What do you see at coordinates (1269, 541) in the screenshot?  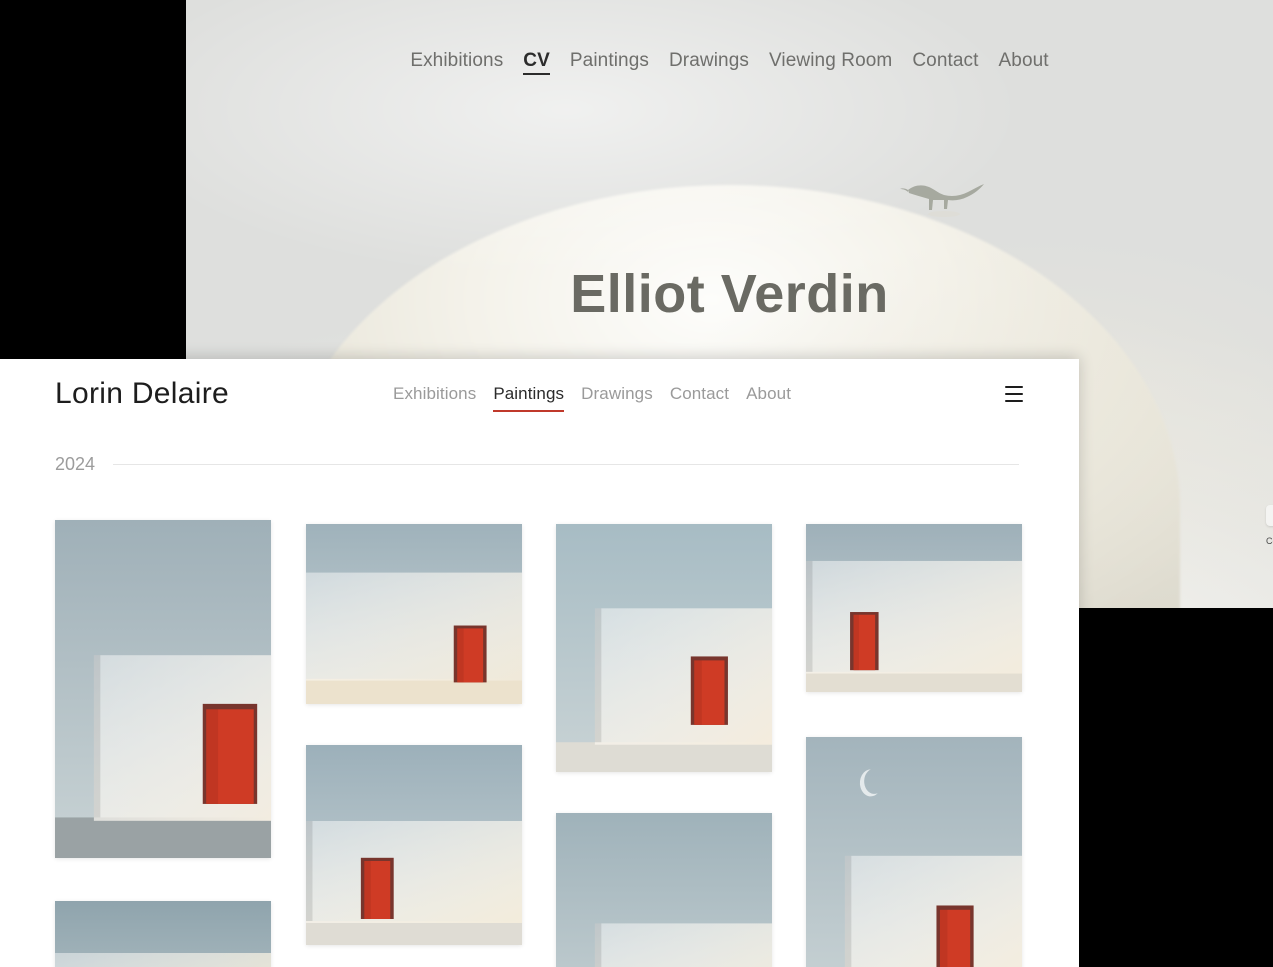 I see `copyright-text: Copyright © 2024, Elliot Verdin` at bounding box center [1269, 541].